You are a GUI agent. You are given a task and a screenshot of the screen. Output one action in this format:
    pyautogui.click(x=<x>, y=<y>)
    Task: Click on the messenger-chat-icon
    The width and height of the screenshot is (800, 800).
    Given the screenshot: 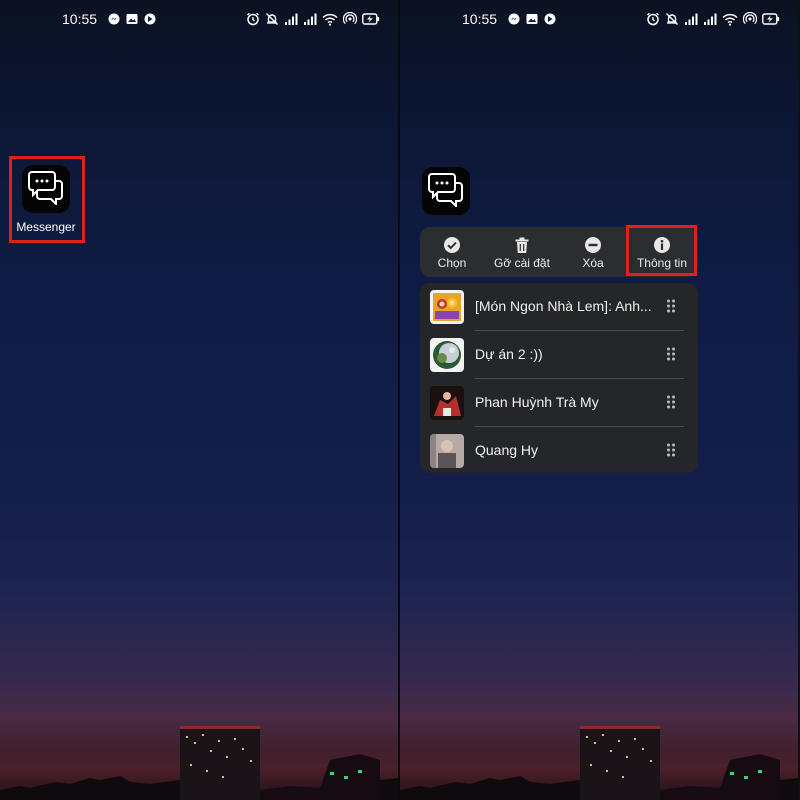 What is the action you would take?
    pyautogui.click(x=446, y=191)
    